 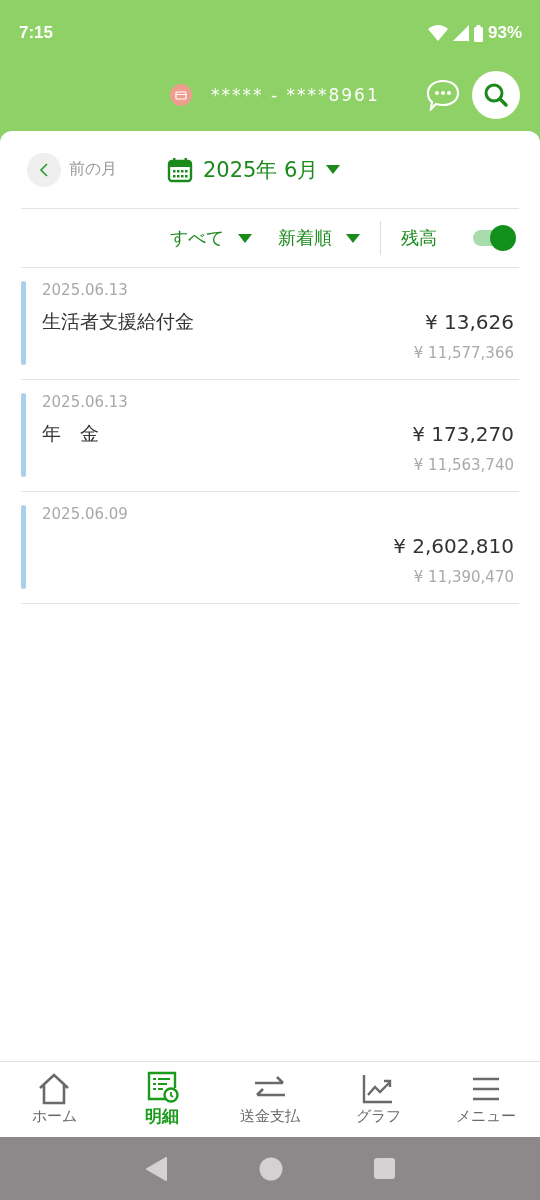 I want to click on chart-icon, so click(x=378, y=1089).